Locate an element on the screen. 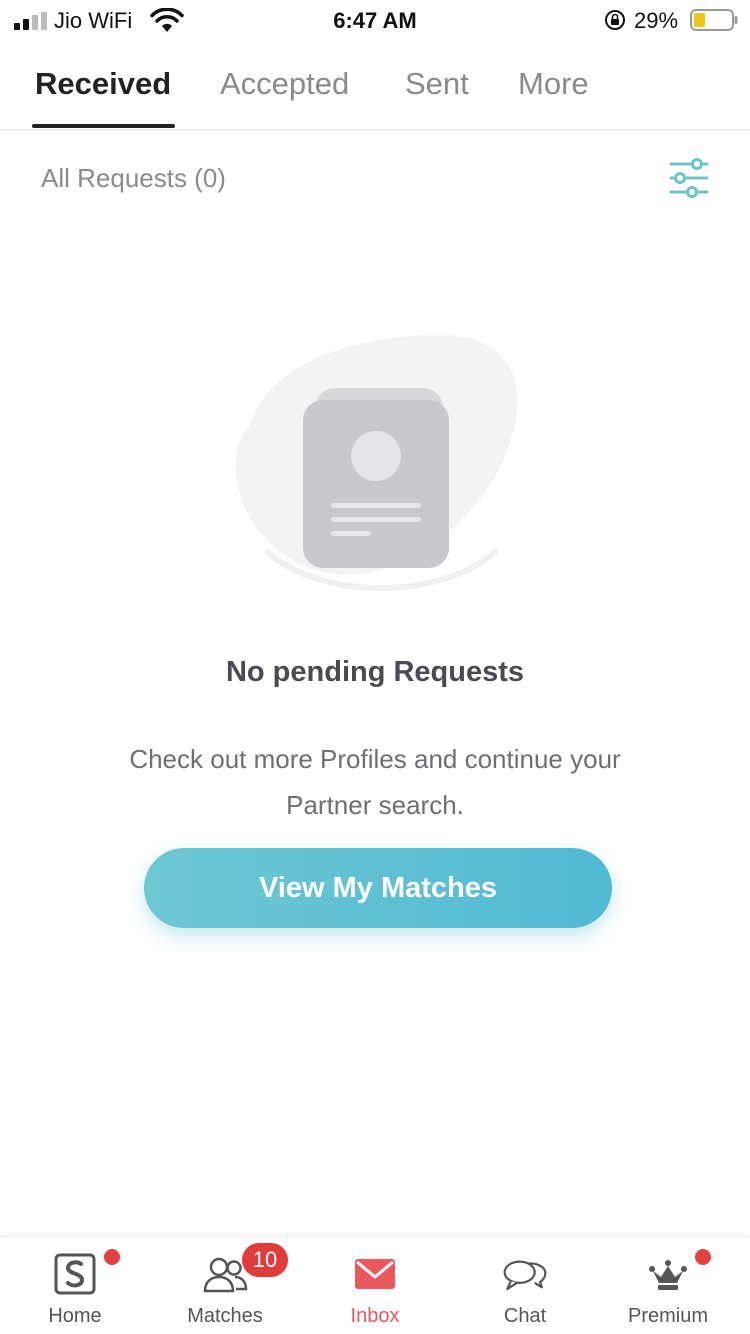 Image resolution: width=750 pixels, height=1334 pixels. battery-icon is located at coordinates (714, 20).